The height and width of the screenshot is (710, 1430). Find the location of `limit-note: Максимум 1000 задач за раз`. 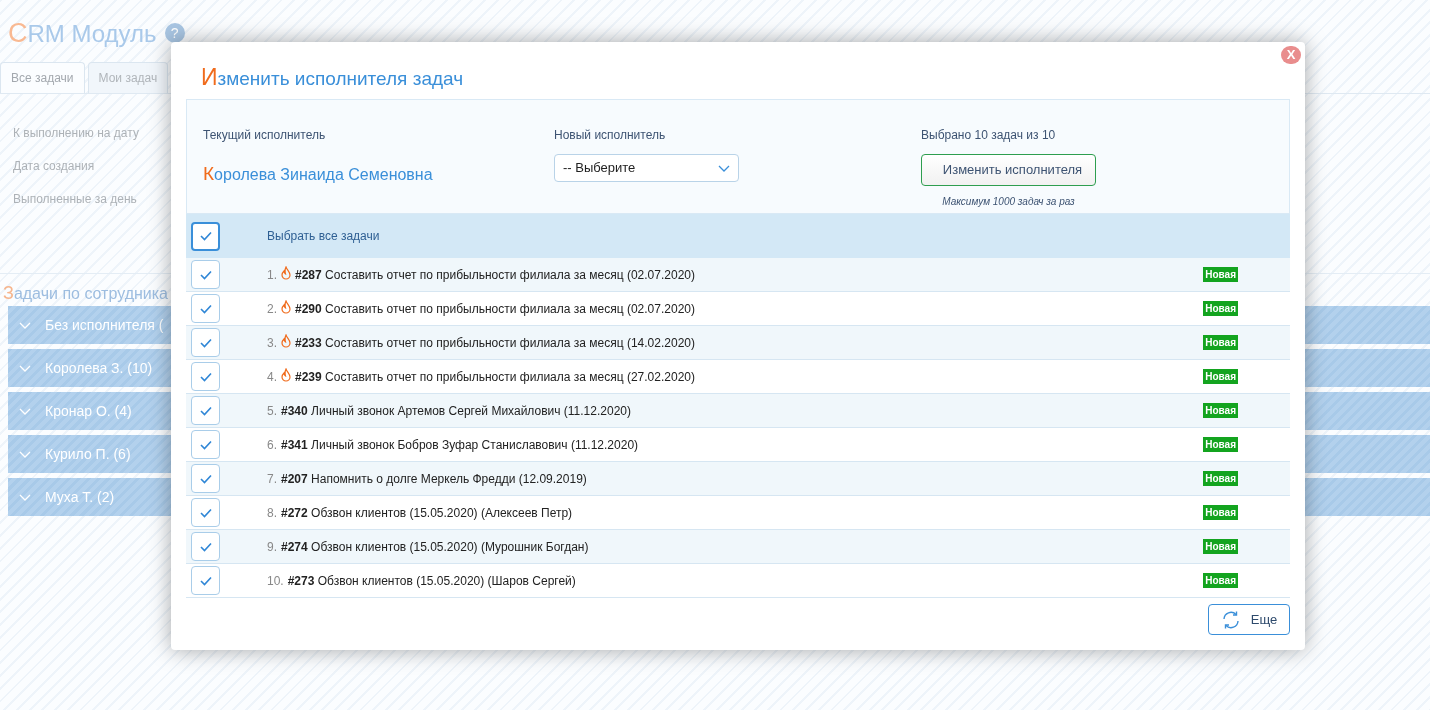

limit-note: Максимум 1000 задач за раз is located at coordinates (1008, 202).